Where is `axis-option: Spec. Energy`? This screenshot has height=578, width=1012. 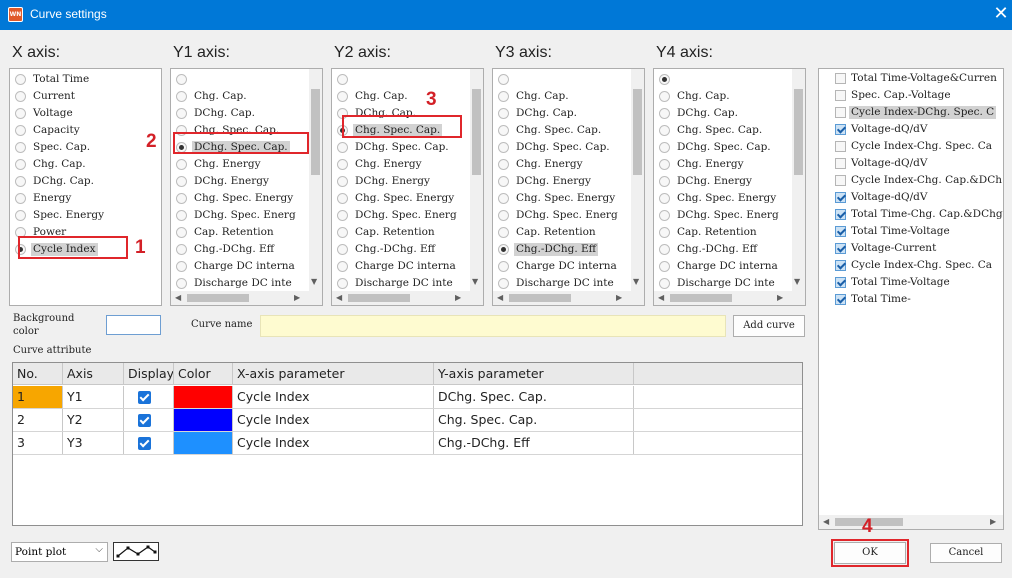
axis-option: Spec. Energy is located at coordinates (85, 215).